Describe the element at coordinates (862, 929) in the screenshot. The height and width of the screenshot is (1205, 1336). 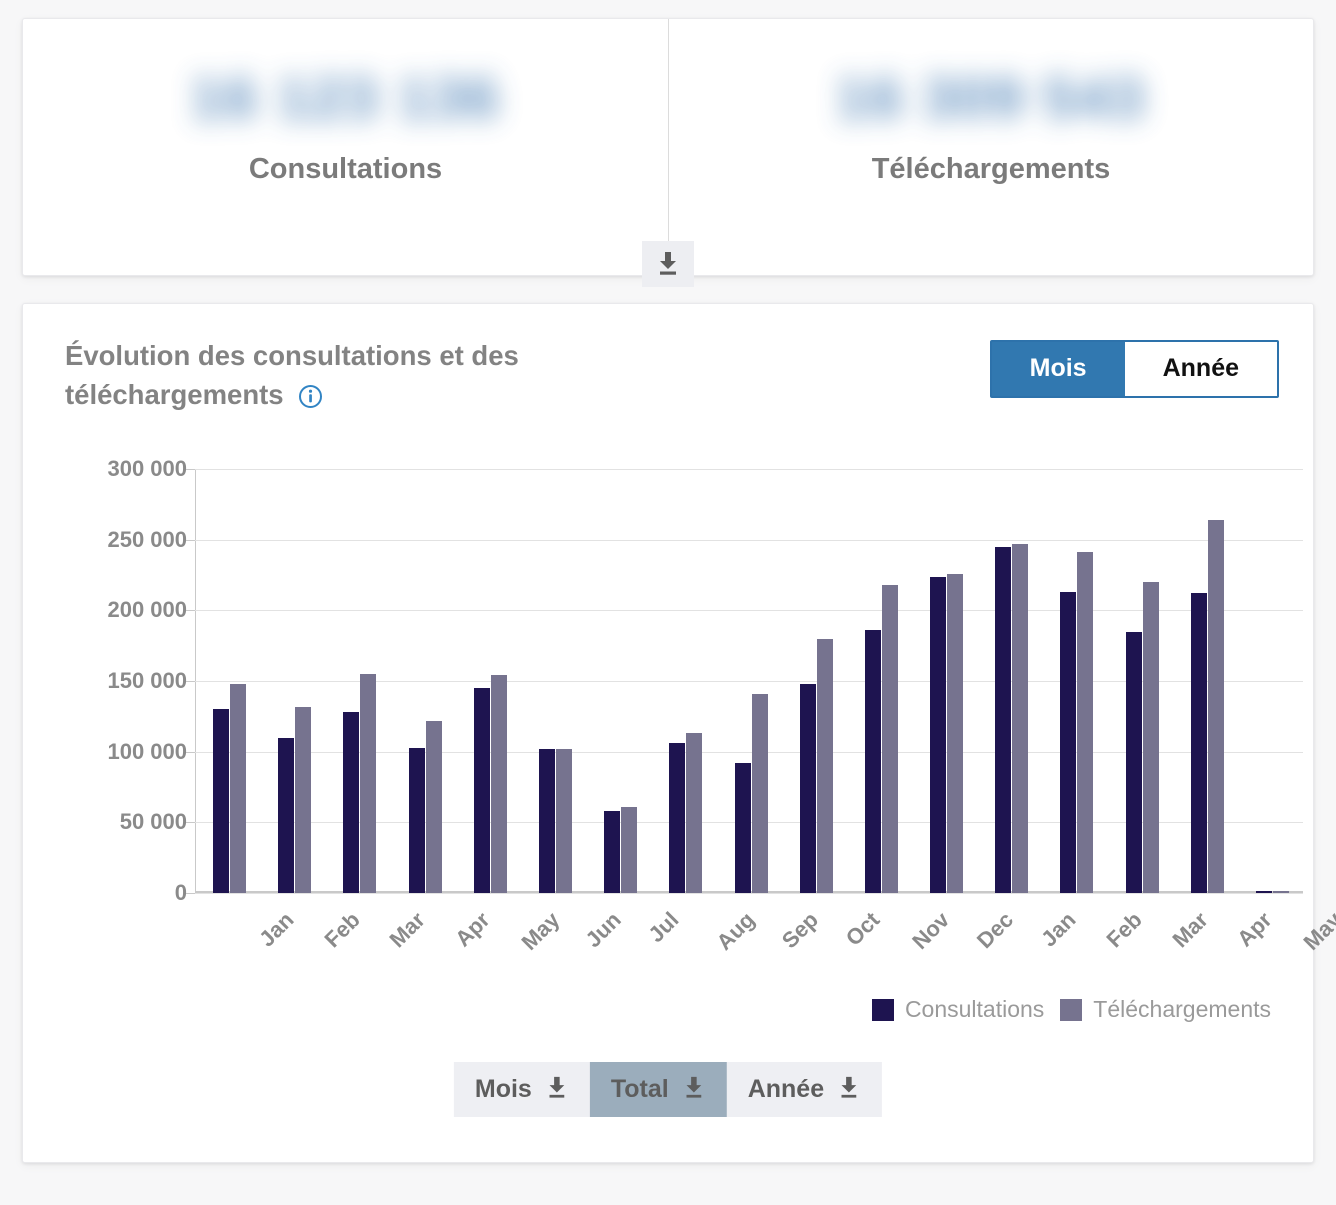
I see `x-axis-tick-label: Oct` at that location.